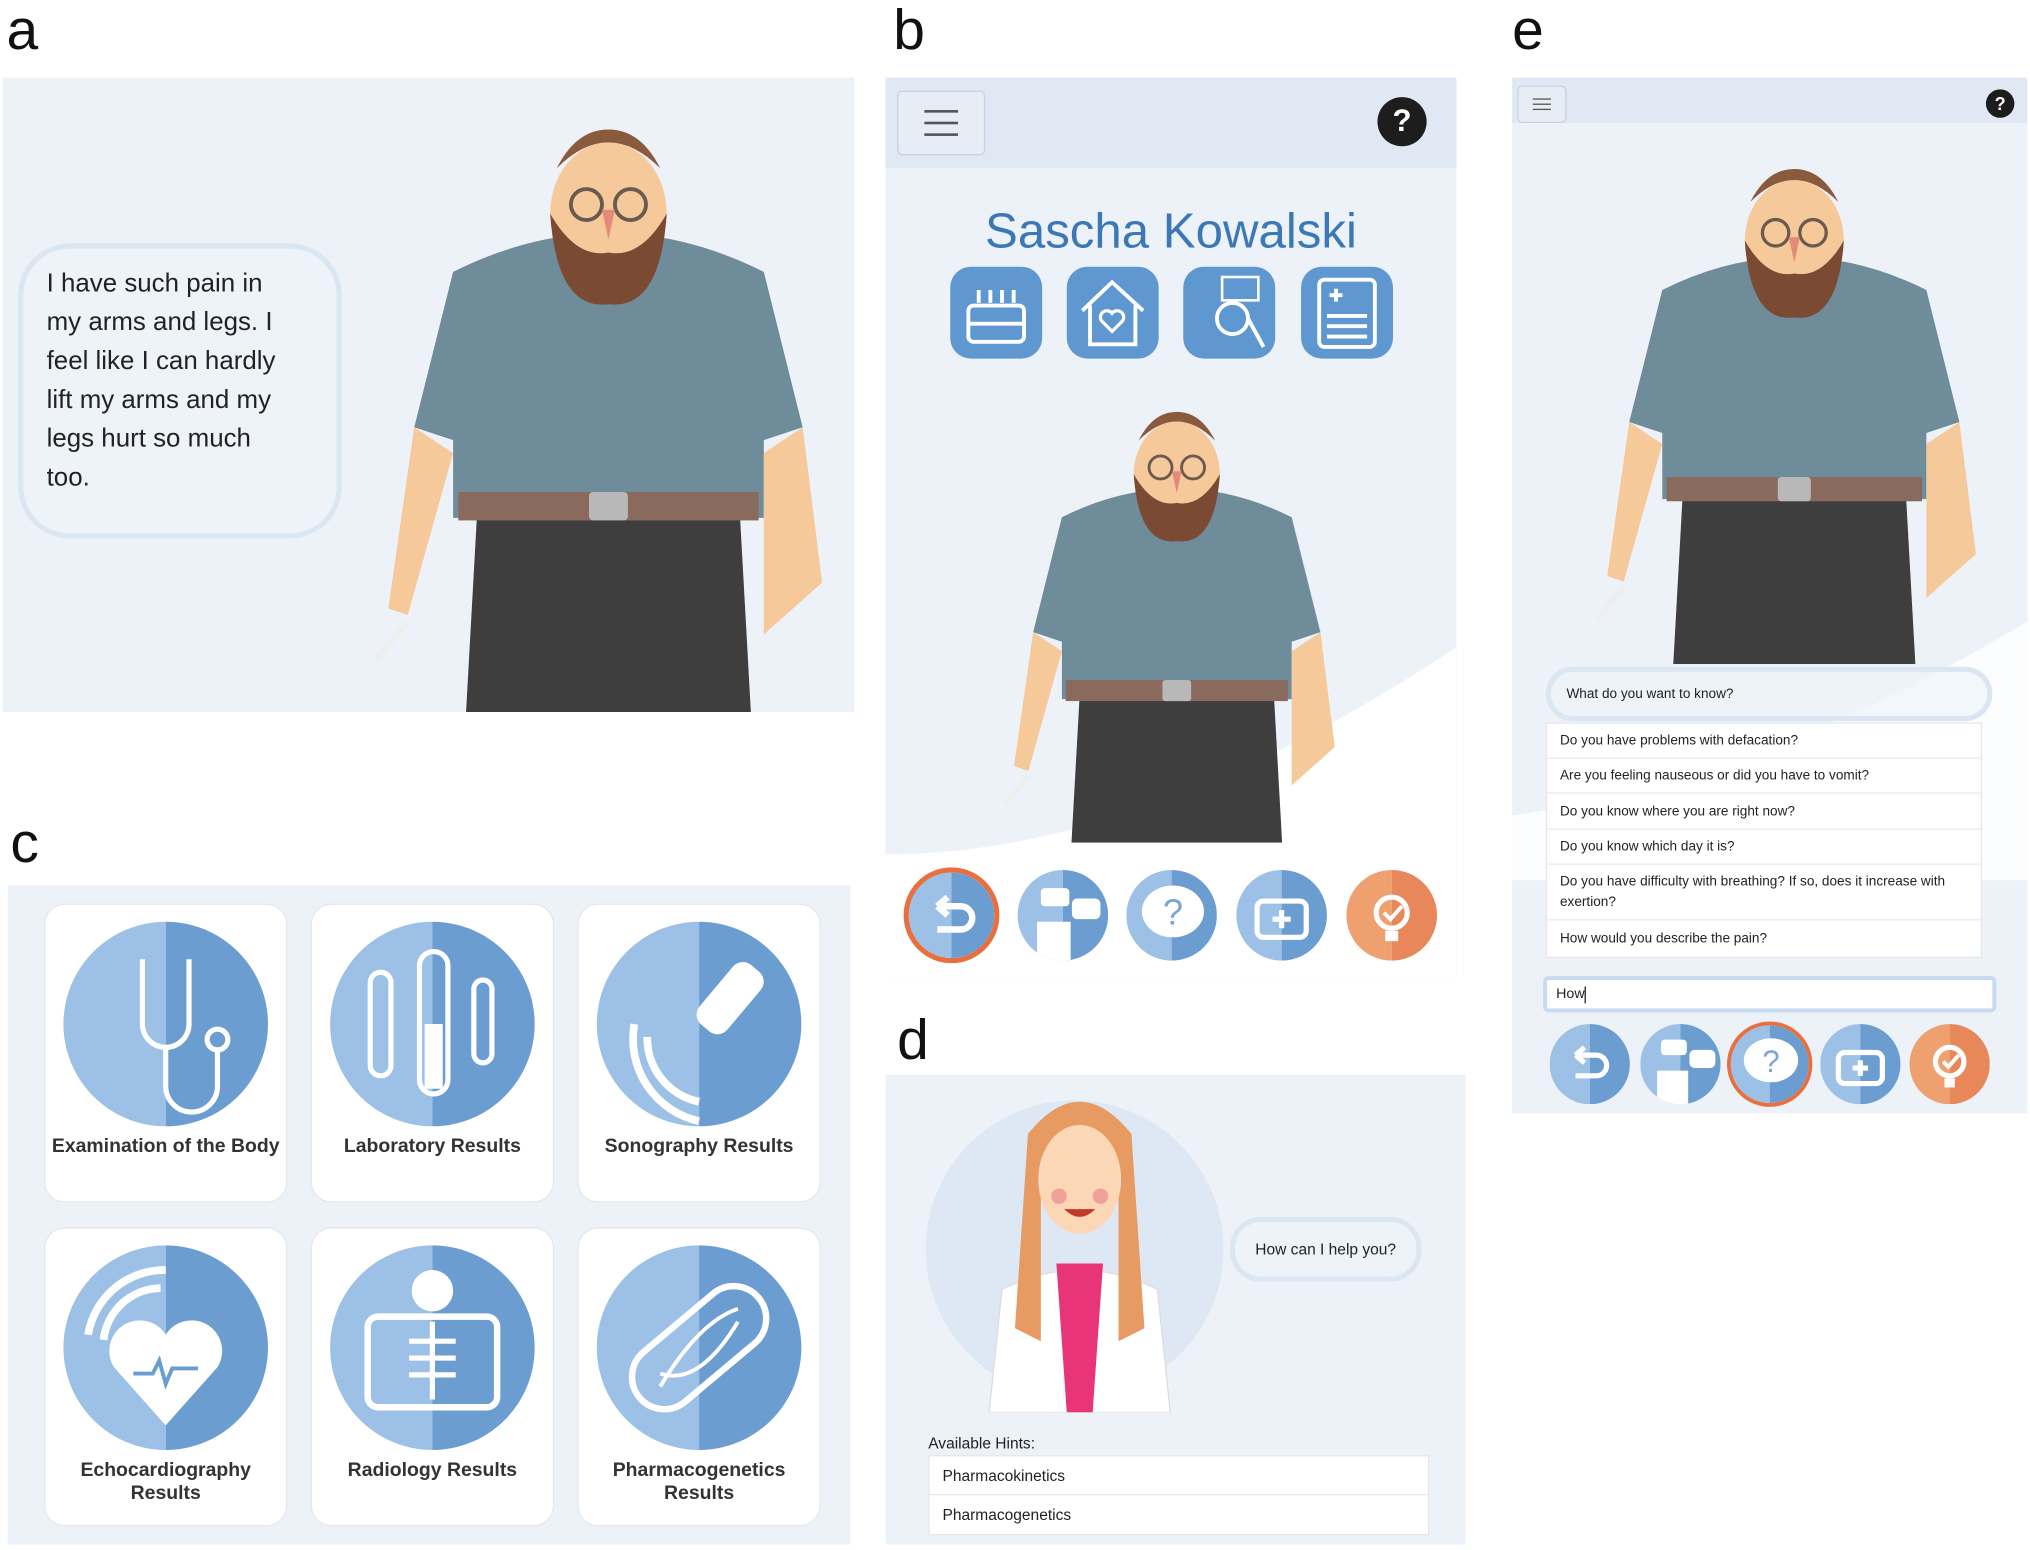 The width and height of the screenshot is (2030, 1550). What do you see at coordinates (1764, 847) in the screenshot?
I see `question-item: Do you know which day it is?` at bounding box center [1764, 847].